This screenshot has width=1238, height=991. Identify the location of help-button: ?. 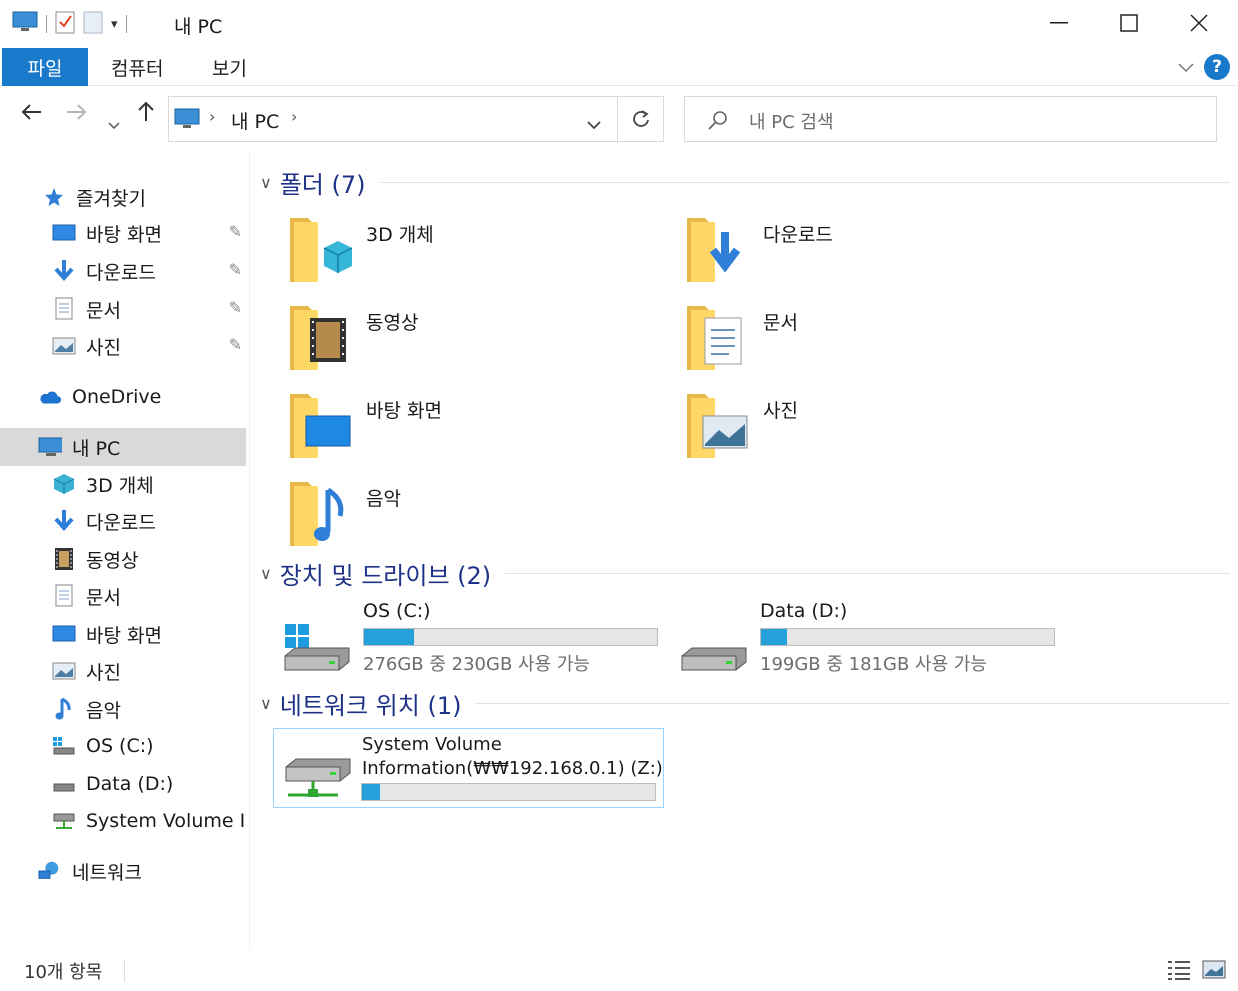
(1217, 67).